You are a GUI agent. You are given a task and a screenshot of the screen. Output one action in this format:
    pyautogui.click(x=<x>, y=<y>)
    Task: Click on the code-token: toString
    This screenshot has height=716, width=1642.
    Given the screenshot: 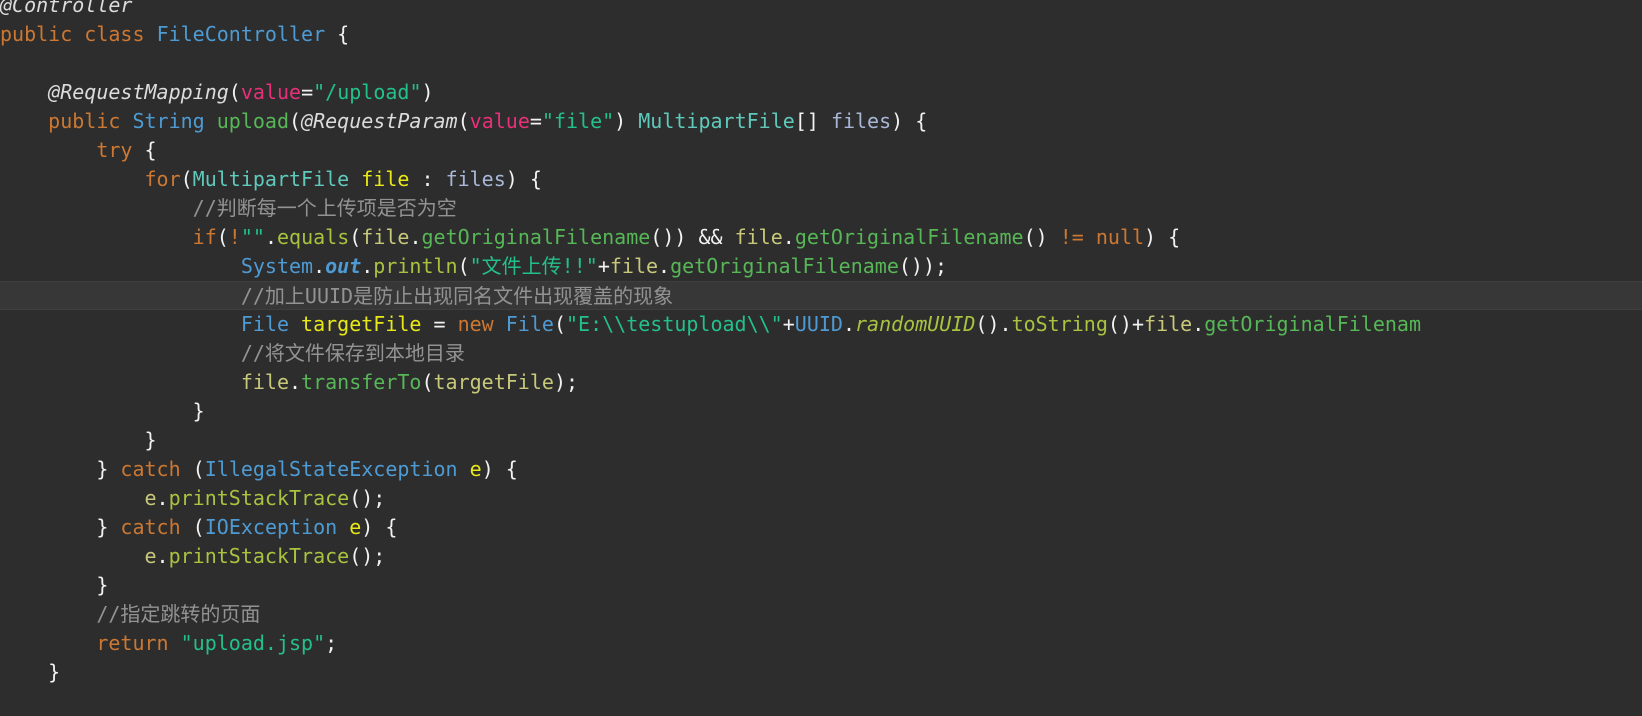 What is the action you would take?
    pyautogui.click(x=1059, y=324)
    